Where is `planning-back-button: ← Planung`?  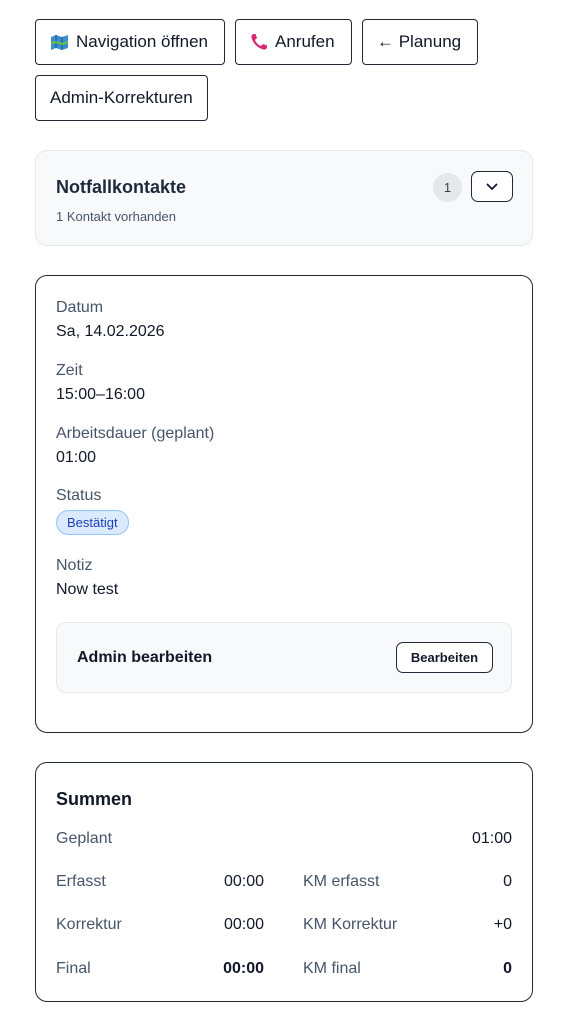
planning-back-button: ← Planung is located at coordinates (420, 42).